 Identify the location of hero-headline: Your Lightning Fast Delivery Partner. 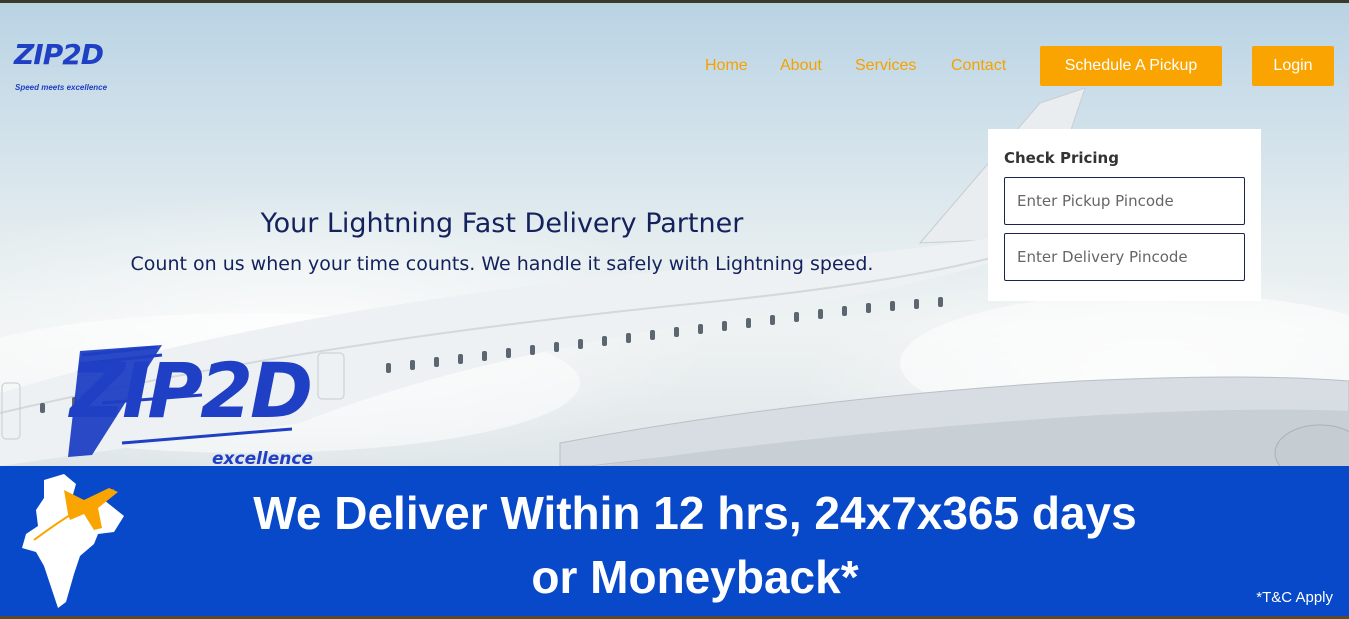
(502, 223).